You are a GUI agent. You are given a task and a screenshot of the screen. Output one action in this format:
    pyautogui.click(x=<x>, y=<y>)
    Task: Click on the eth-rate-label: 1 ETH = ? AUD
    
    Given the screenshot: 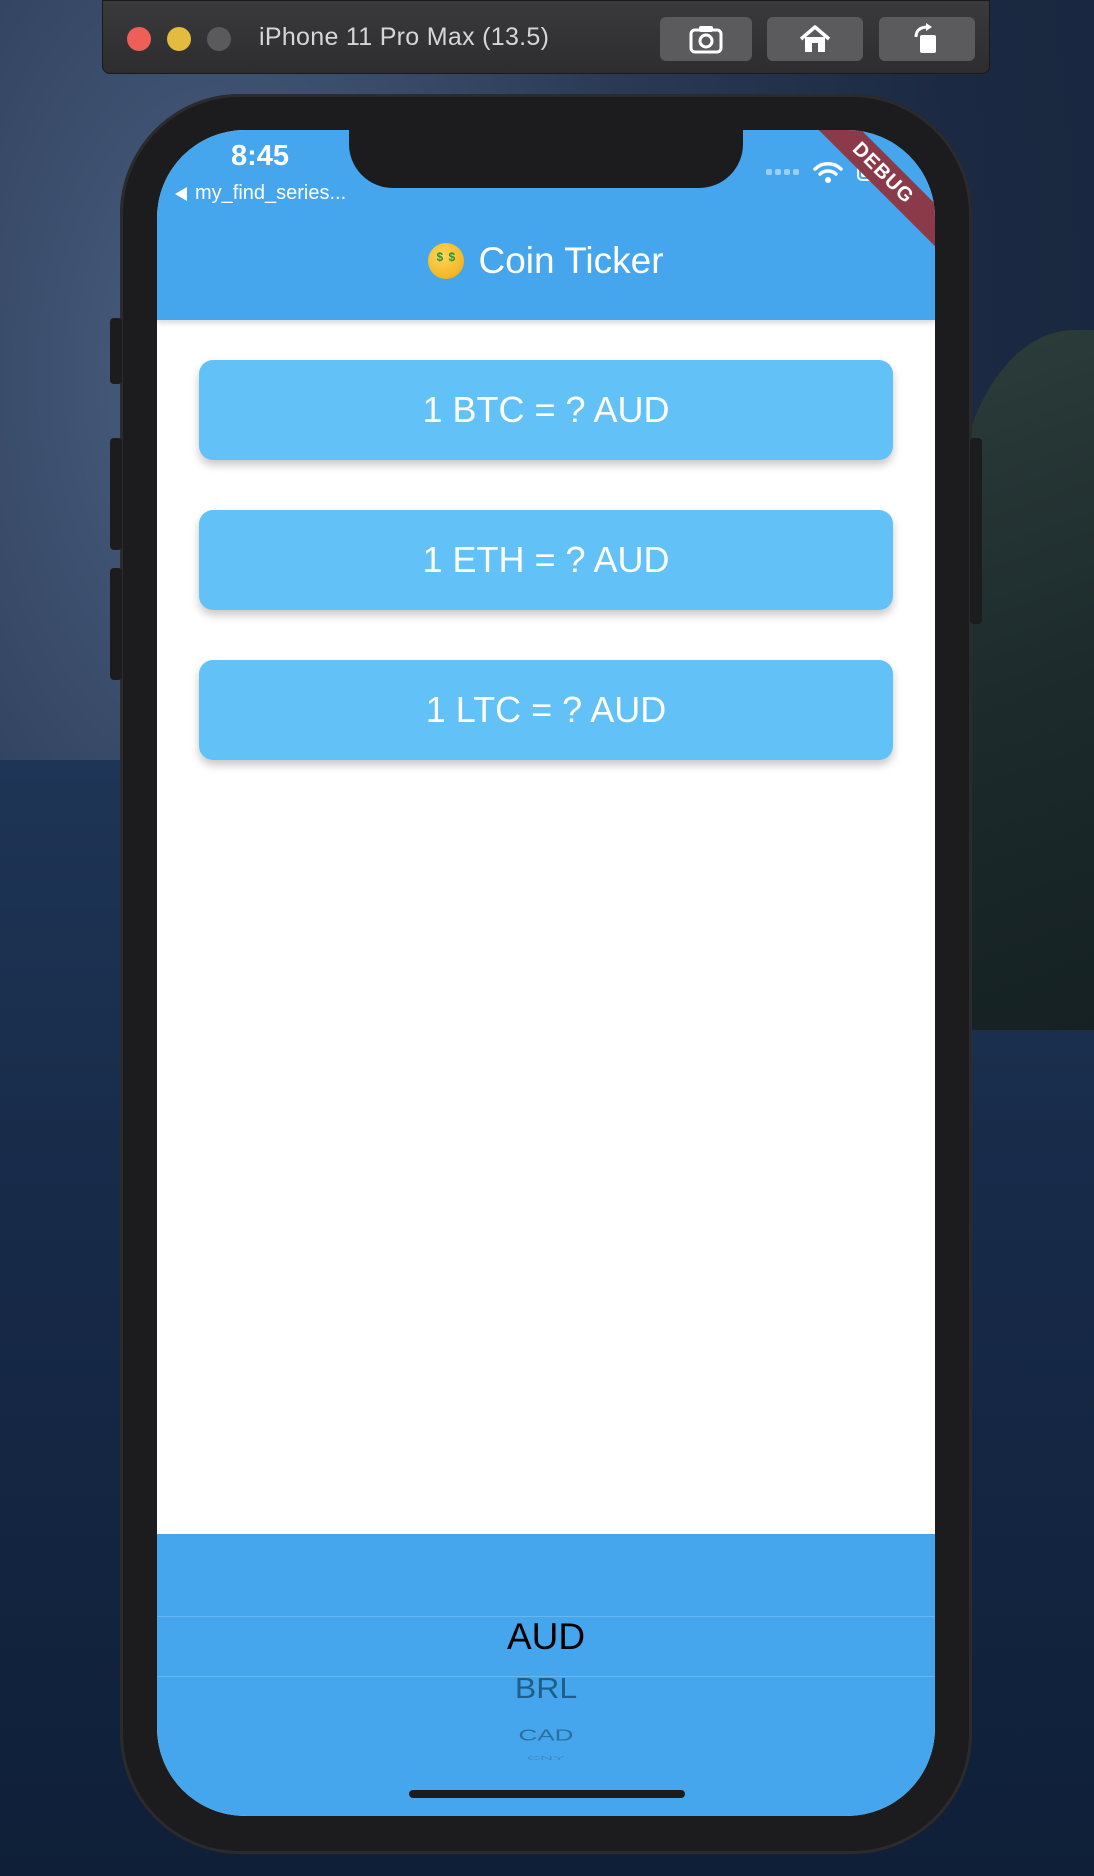 What is the action you would take?
    pyautogui.click(x=546, y=559)
    